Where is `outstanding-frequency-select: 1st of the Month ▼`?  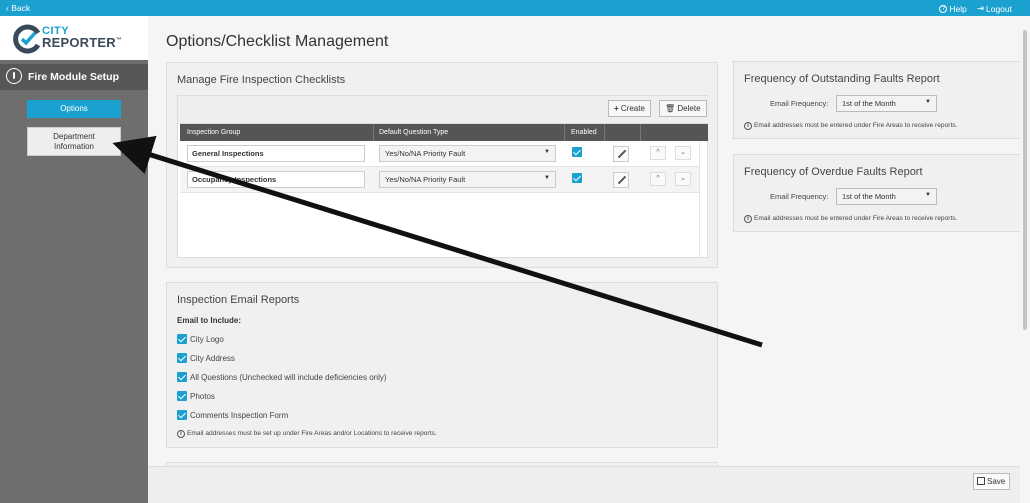 outstanding-frequency-select: 1st of the Month ▼ is located at coordinates (886, 103).